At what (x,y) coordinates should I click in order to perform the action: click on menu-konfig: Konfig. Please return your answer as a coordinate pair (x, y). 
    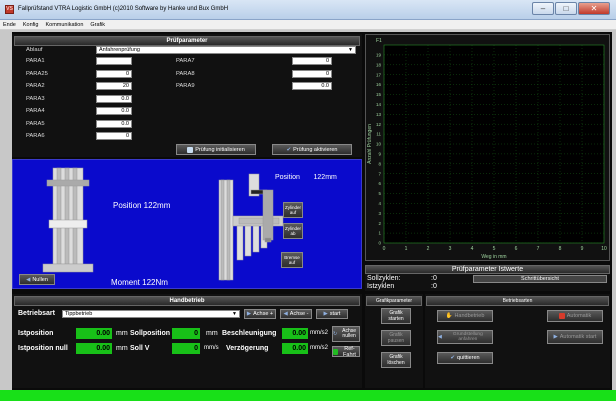
    Looking at the image, I should click on (31, 25).